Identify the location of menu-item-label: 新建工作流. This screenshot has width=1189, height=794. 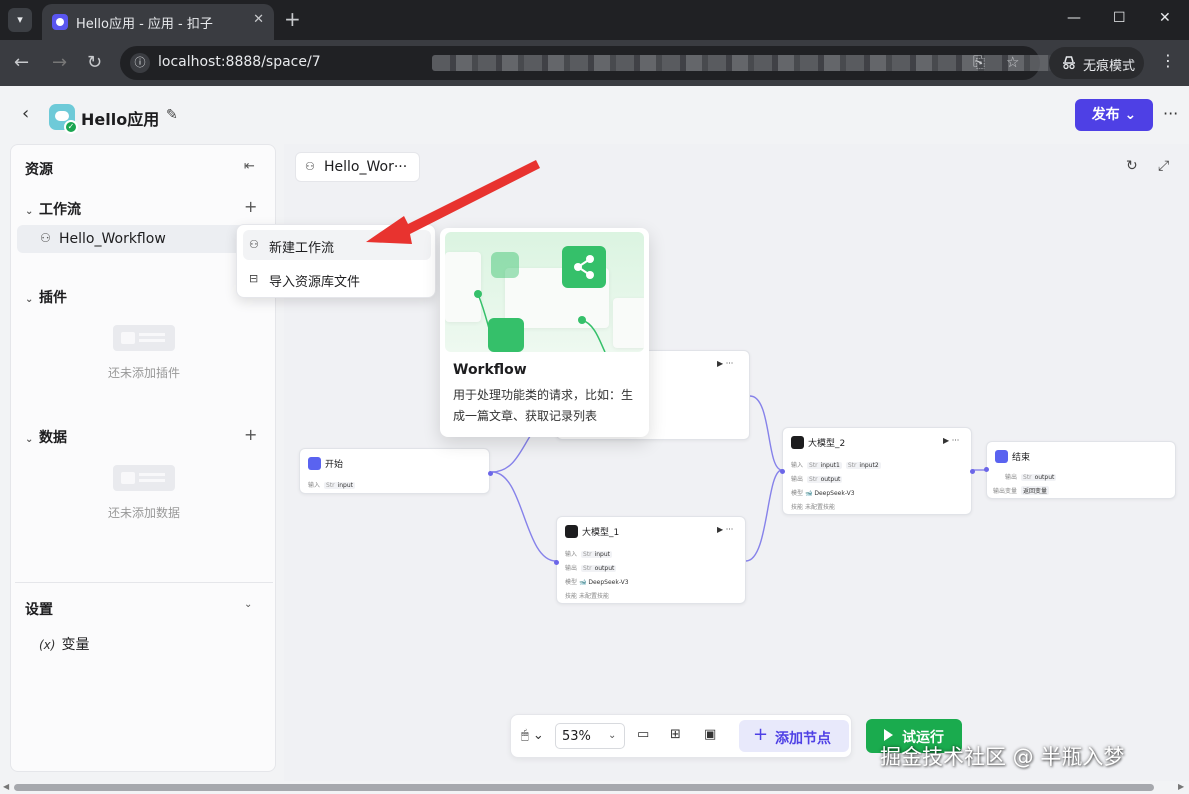
(302, 248).